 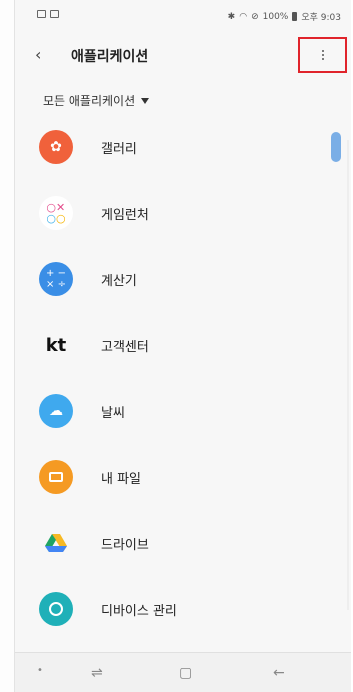 What do you see at coordinates (295, 16) in the screenshot?
I see `battery-icon` at bounding box center [295, 16].